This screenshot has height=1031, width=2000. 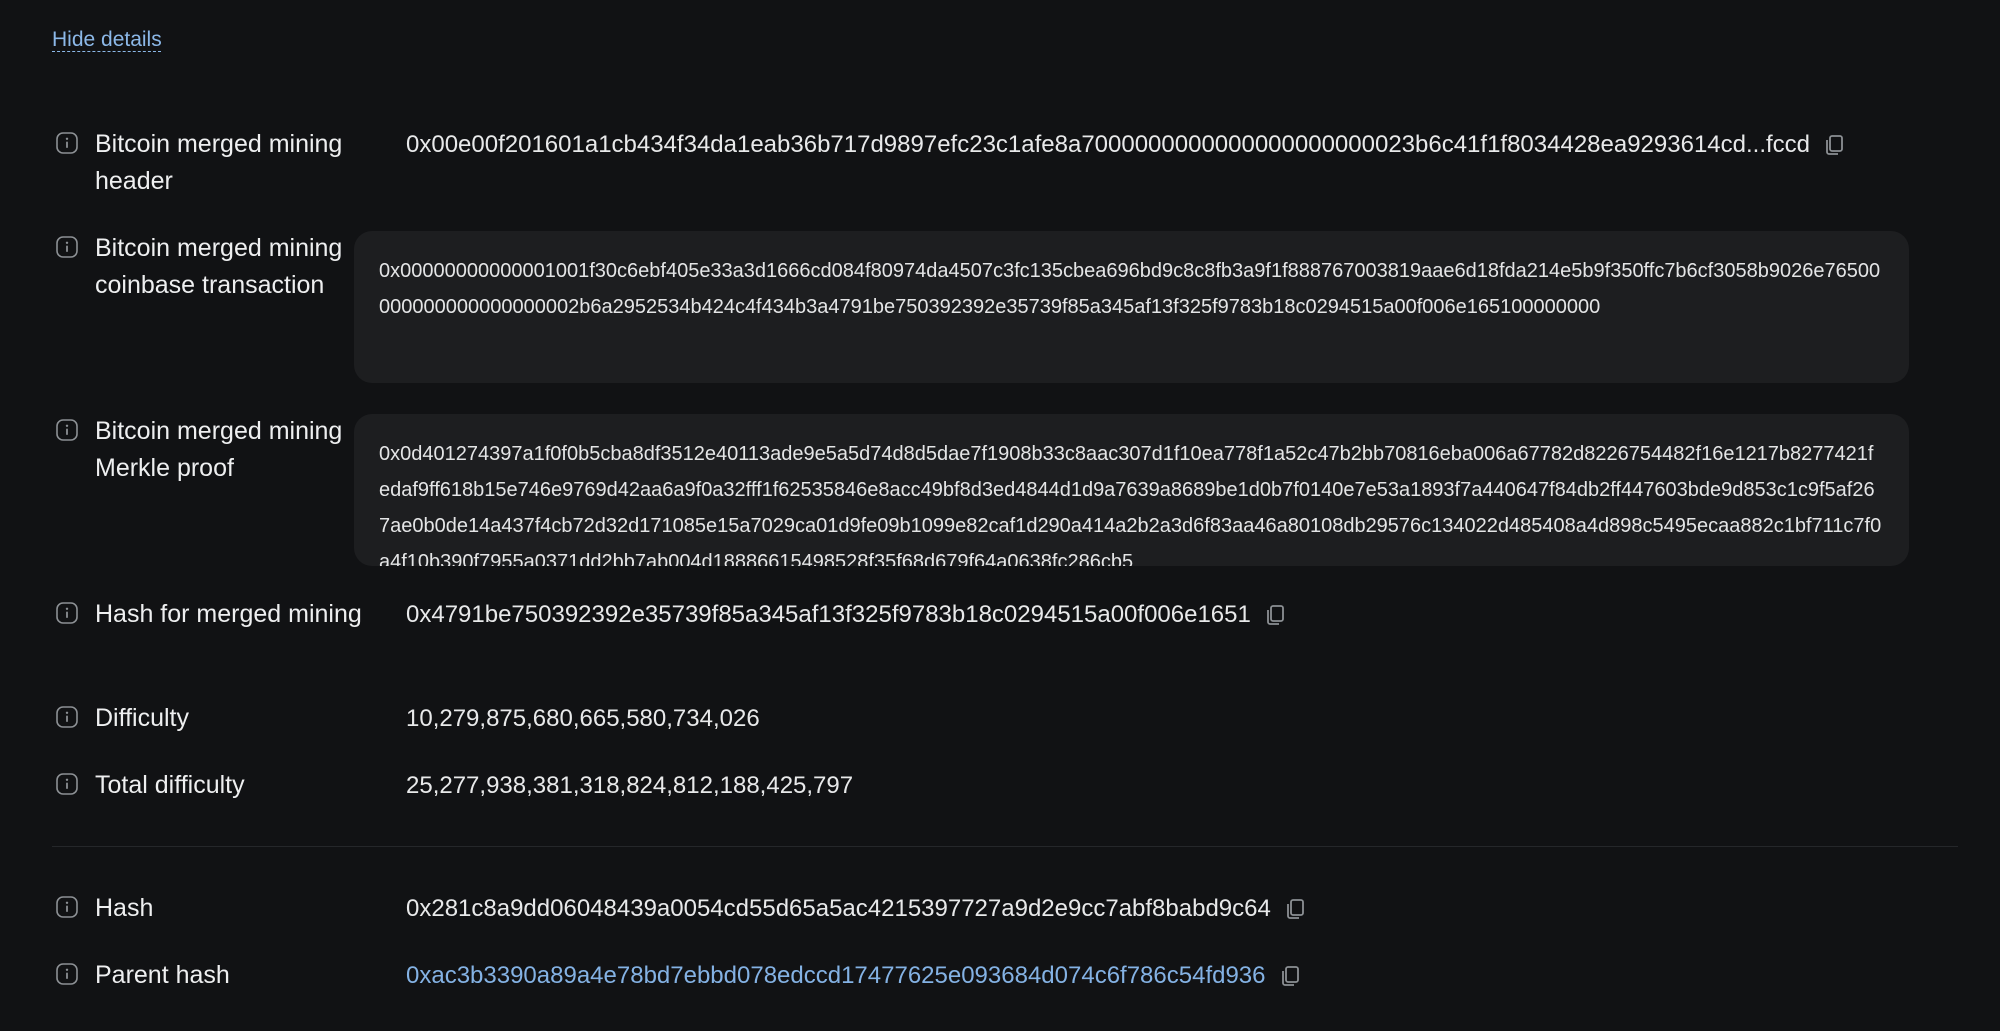 I want to click on field-label: Total difficulty, so click(x=170, y=785).